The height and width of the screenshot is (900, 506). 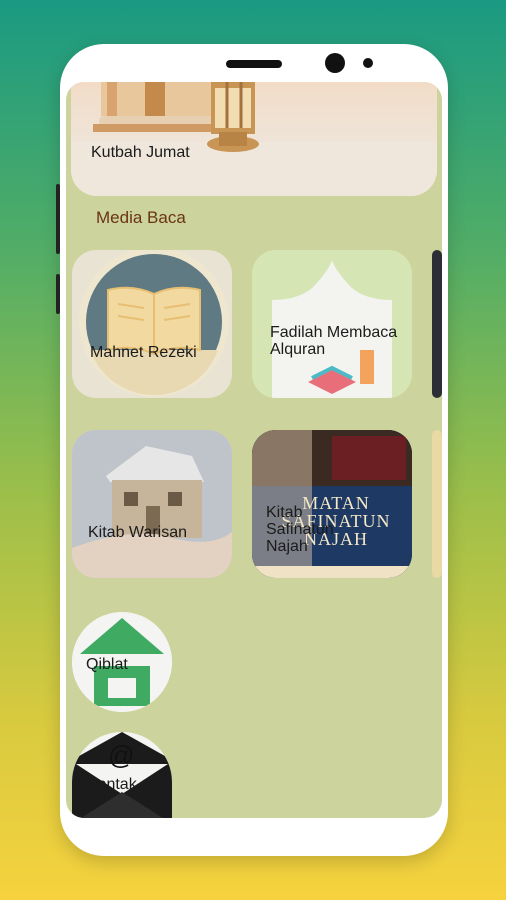 What do you see at coordinates (58, 294) in the screenshot?
I see `power-button` at bounding box center [58, 294].